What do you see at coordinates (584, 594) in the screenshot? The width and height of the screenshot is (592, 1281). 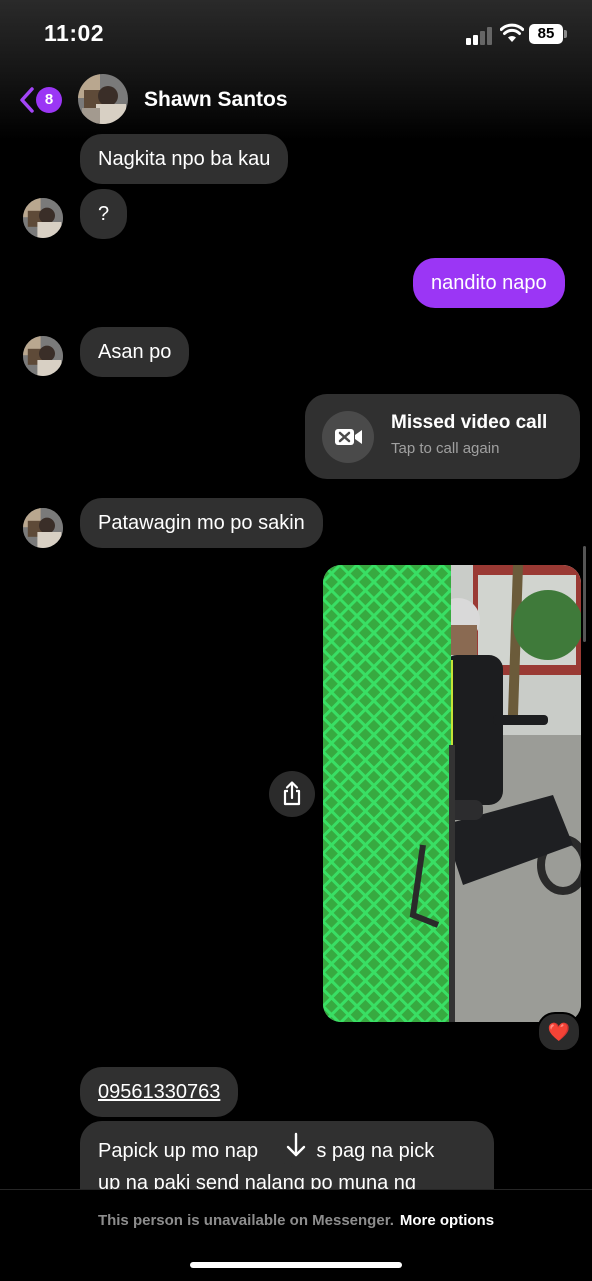 I see `scrollbar` at bounding box center [584, 594].